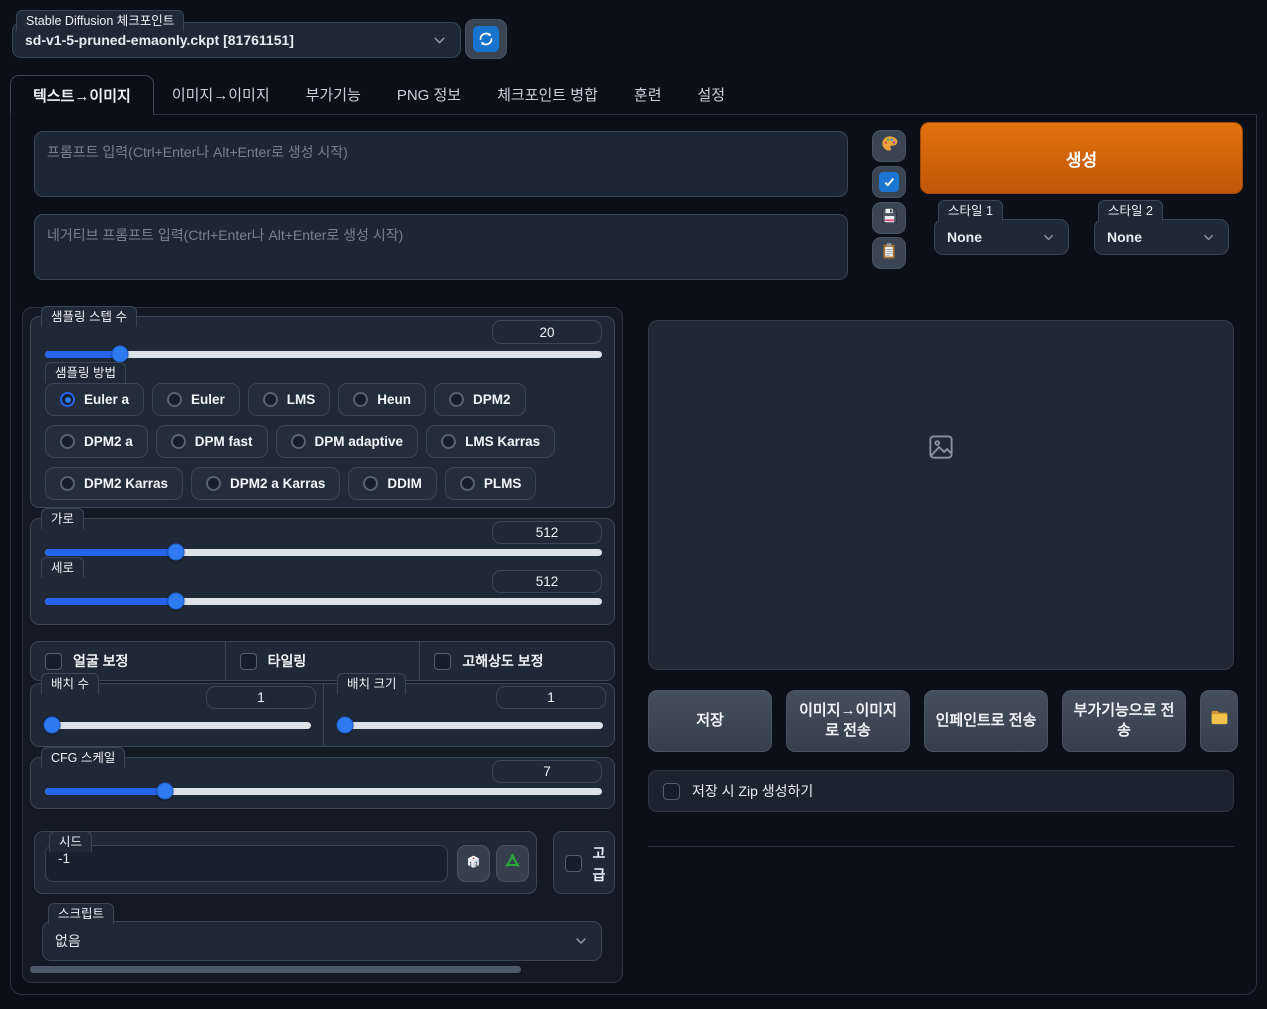  I want to click on refresh-checkpoint-button, so click(486, 39).